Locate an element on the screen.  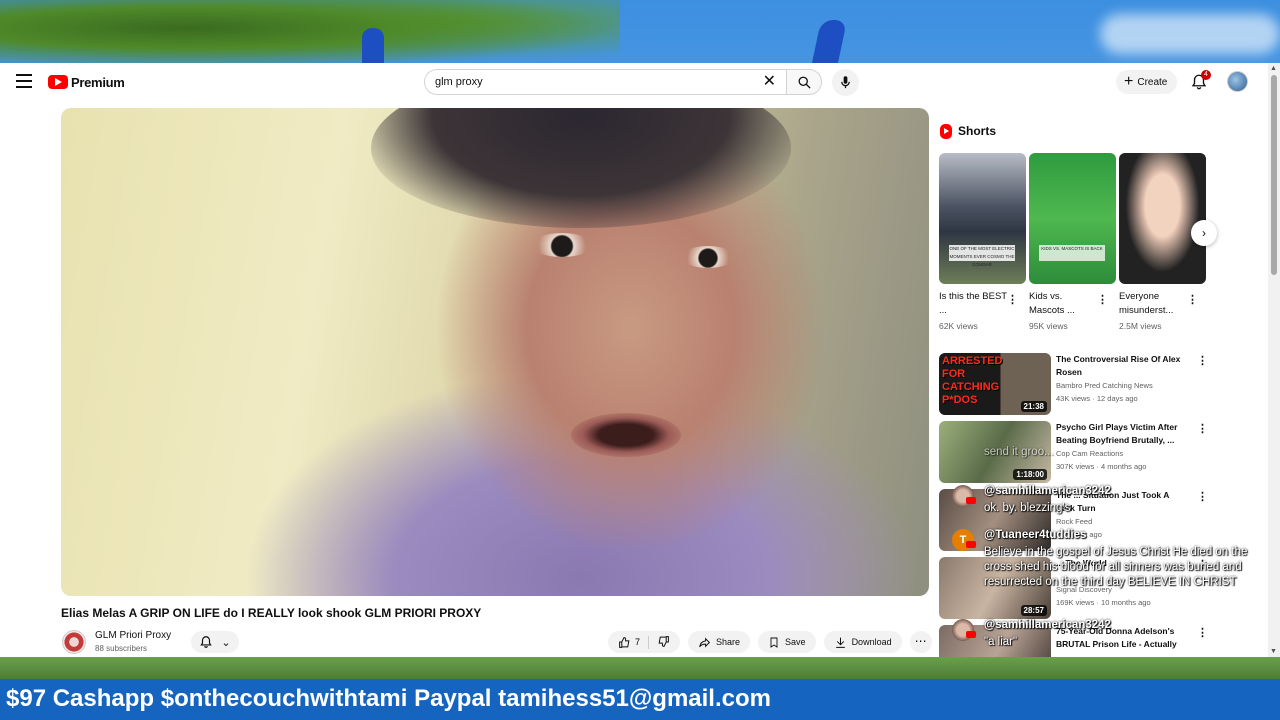
short-thumbnail is located at coordinates (1162, 218).